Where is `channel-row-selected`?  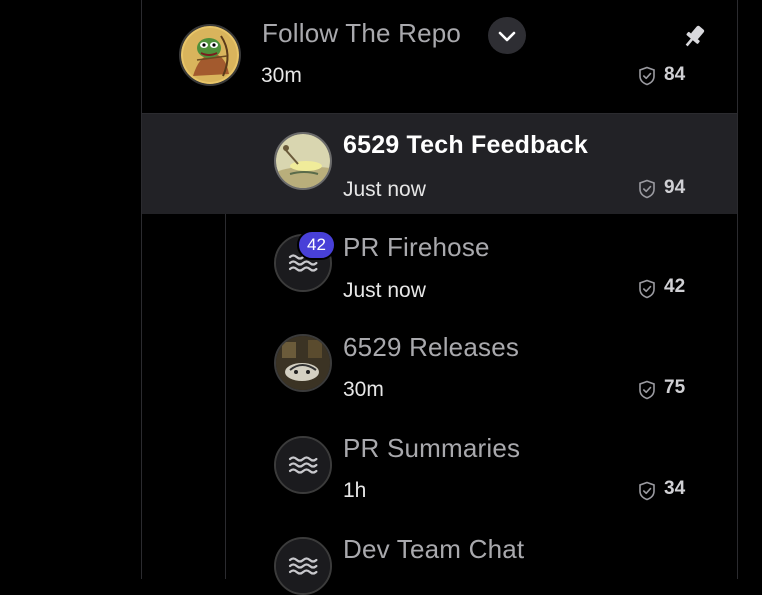
channel-row-selected is located at coordinates (439, 164).